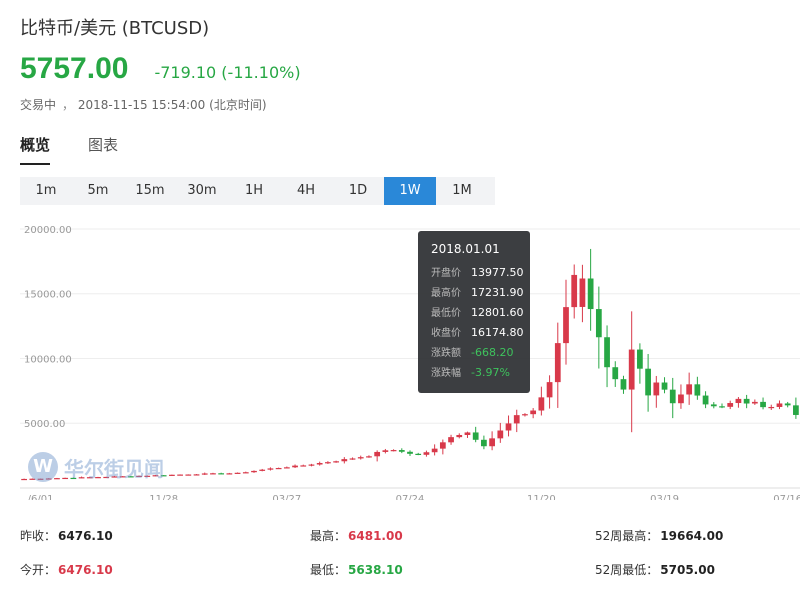 This screenshot has width=800, height=600. Describe the element at coordinates (786, 497) in the screenshot. I see `x-tick-label: 07/16` at that location.